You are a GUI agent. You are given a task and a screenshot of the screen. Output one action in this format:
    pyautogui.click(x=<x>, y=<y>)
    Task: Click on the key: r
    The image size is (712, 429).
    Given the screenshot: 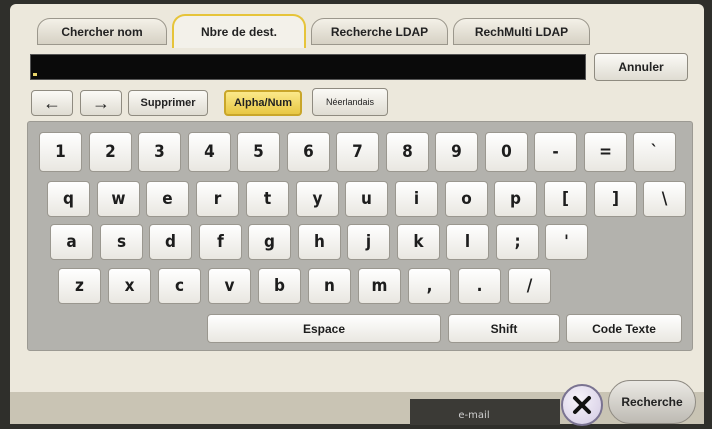 What is the action you would take?
    pyautogui.click(x=217, y=199)
    